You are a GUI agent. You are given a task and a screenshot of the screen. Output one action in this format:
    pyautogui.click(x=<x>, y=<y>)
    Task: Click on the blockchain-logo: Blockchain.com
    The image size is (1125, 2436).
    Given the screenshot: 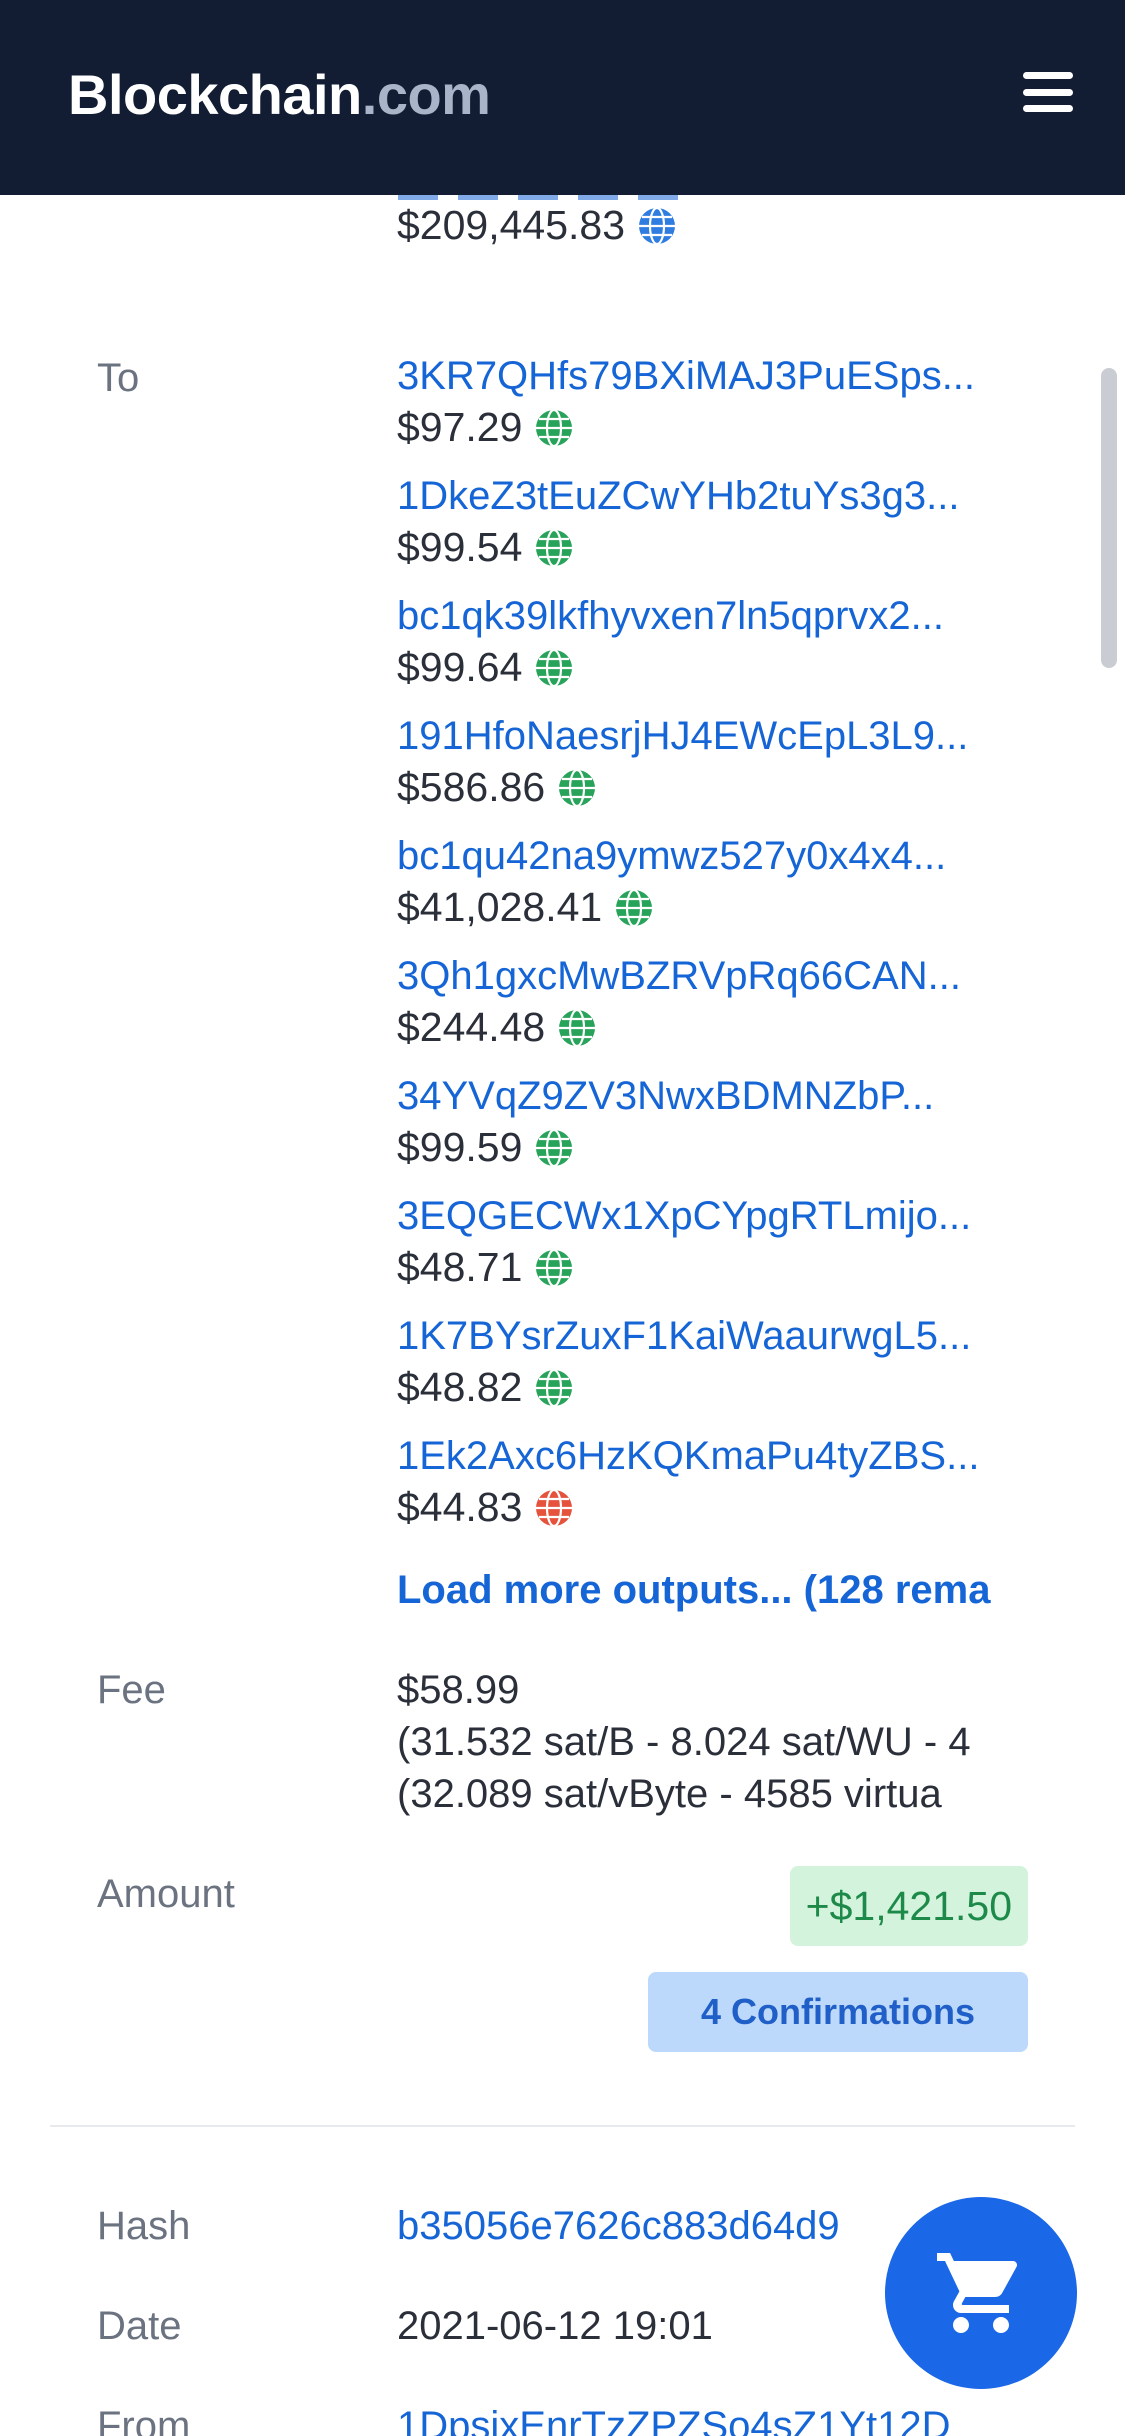 What is the action you would take?
    pyautogui.click(x=279, y=94)
    